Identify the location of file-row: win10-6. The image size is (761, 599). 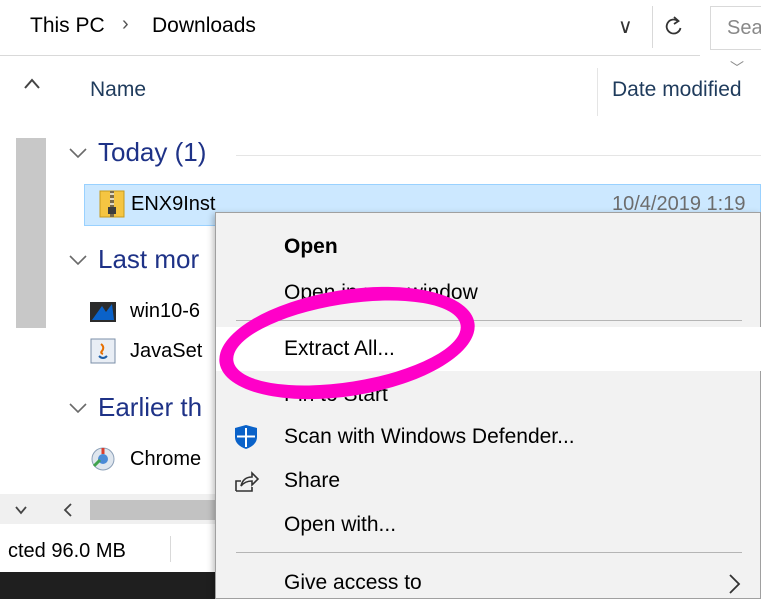
(151, 312).